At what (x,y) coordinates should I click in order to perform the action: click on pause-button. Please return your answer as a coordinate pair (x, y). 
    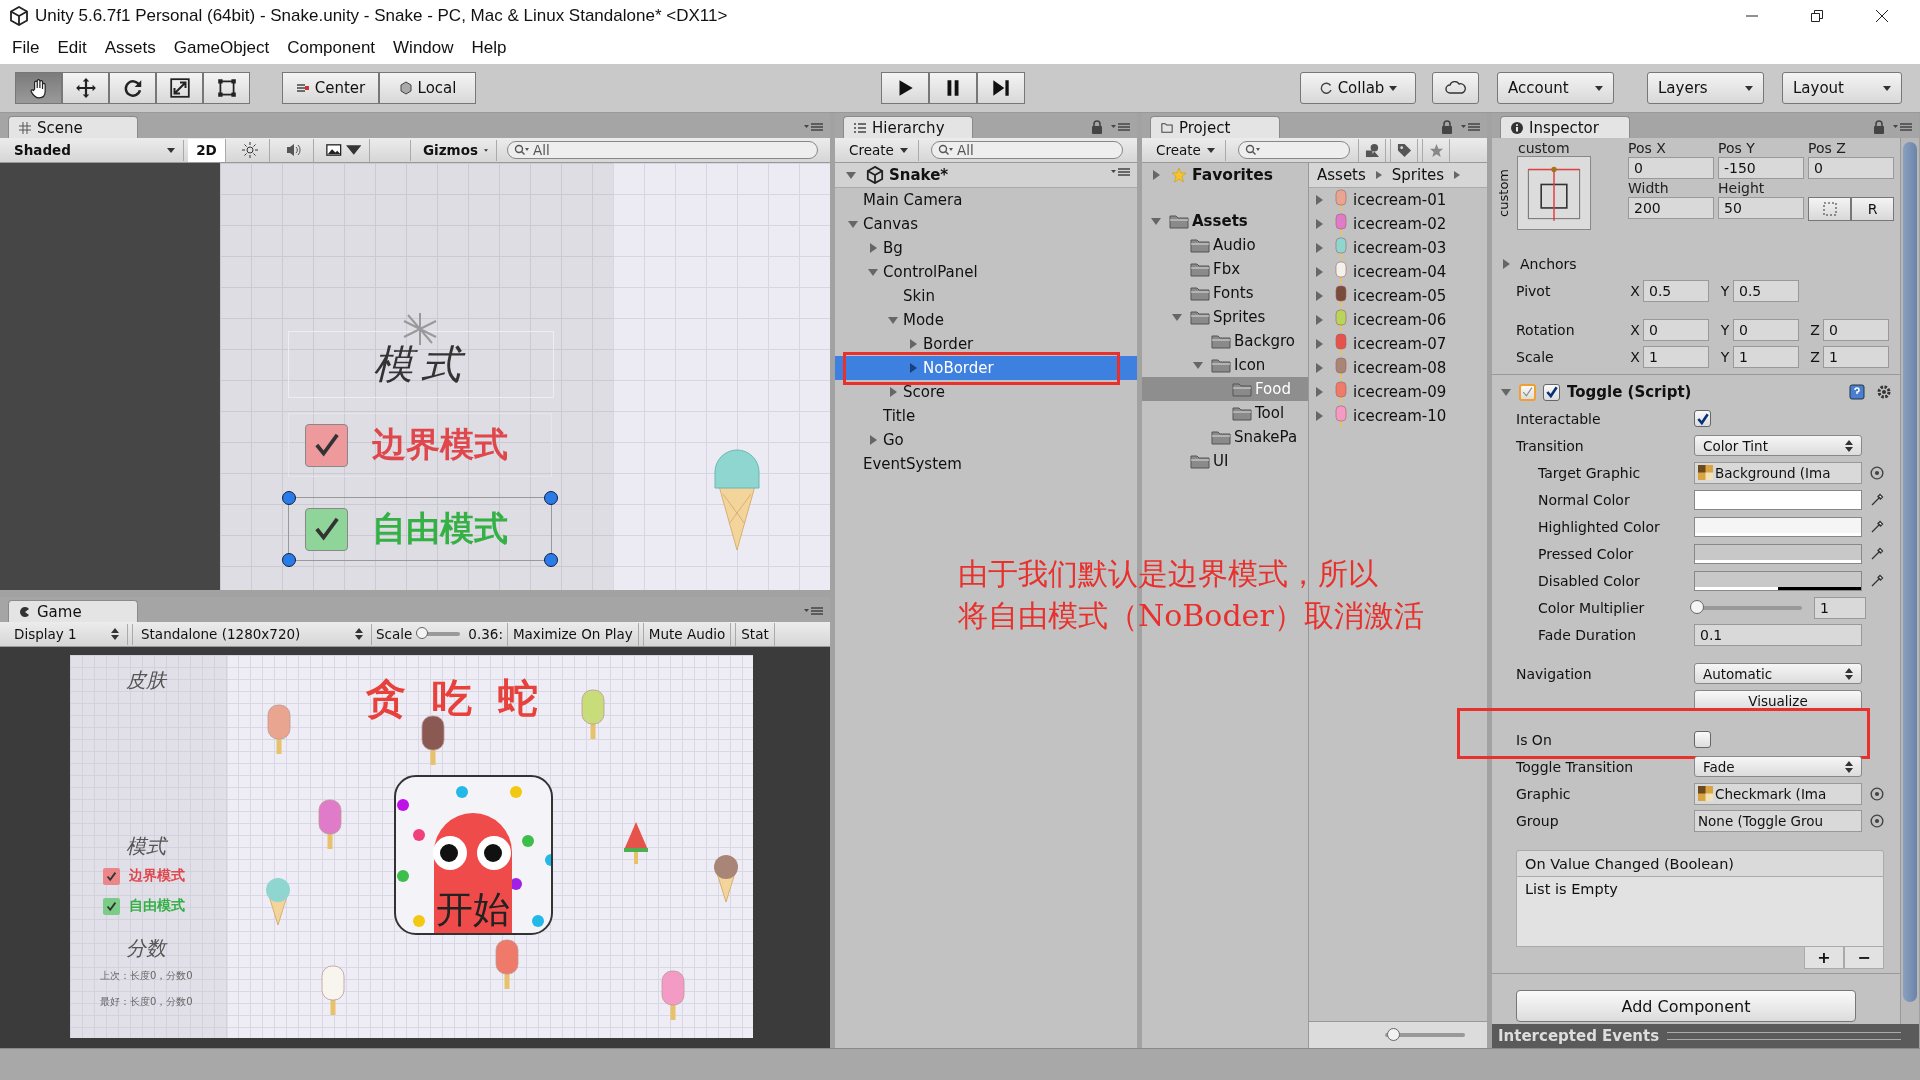
    Looking at the image, I should click on (953, 88).